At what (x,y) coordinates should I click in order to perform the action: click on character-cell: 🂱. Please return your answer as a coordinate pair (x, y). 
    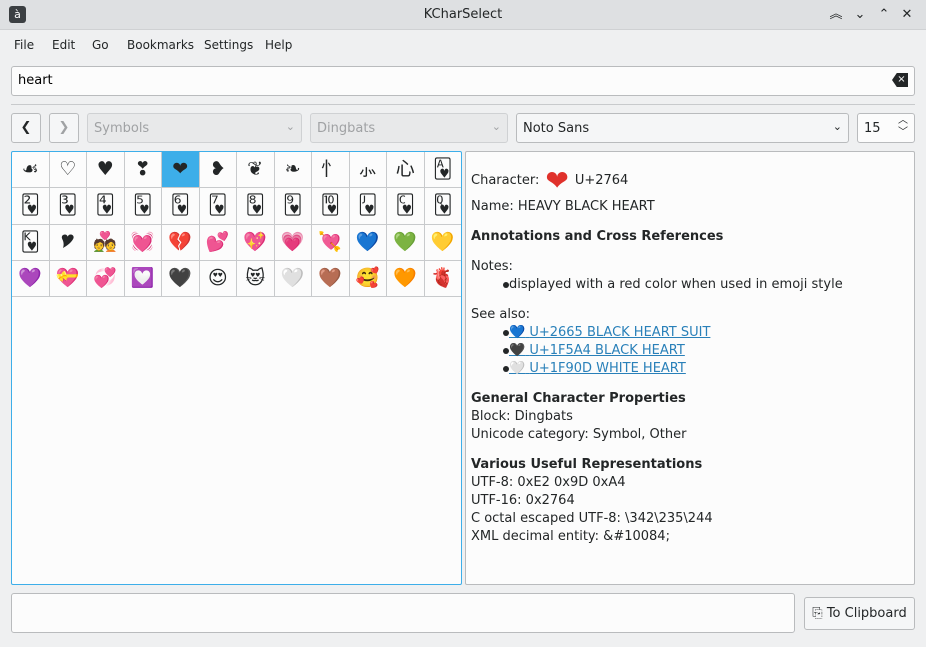
    Looking at the image, I should click on (442, 170).